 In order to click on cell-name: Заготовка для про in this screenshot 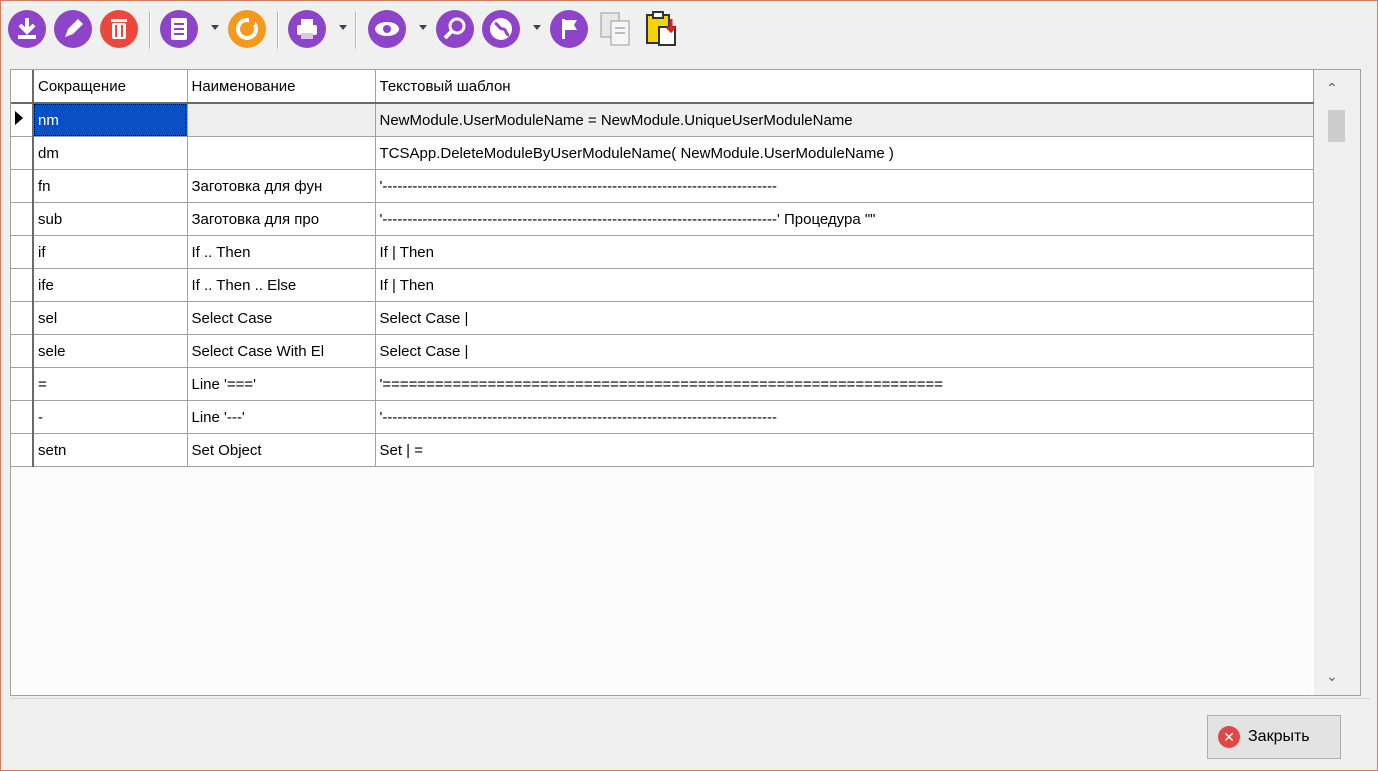, I will do `click(281, 219)`.